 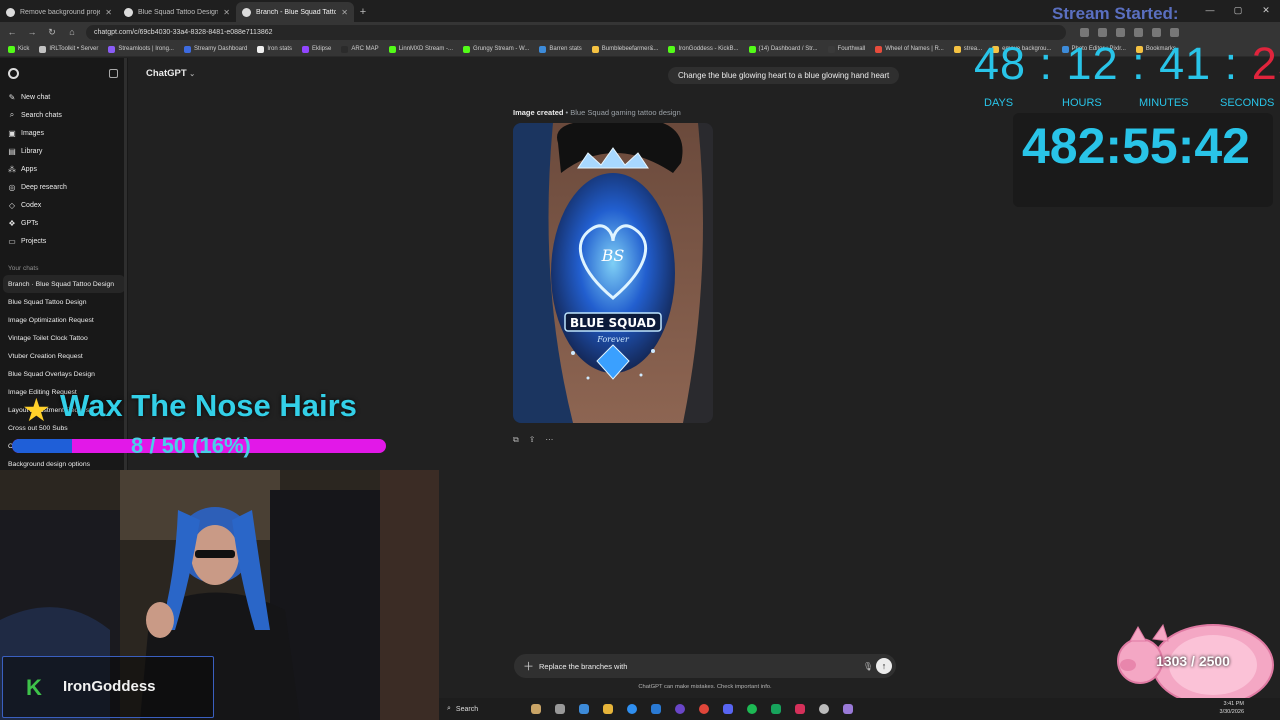 What do you see at coordinates (824, 709) in the screenshot?
I see `settings-icon` at bounding box center [824, 709].